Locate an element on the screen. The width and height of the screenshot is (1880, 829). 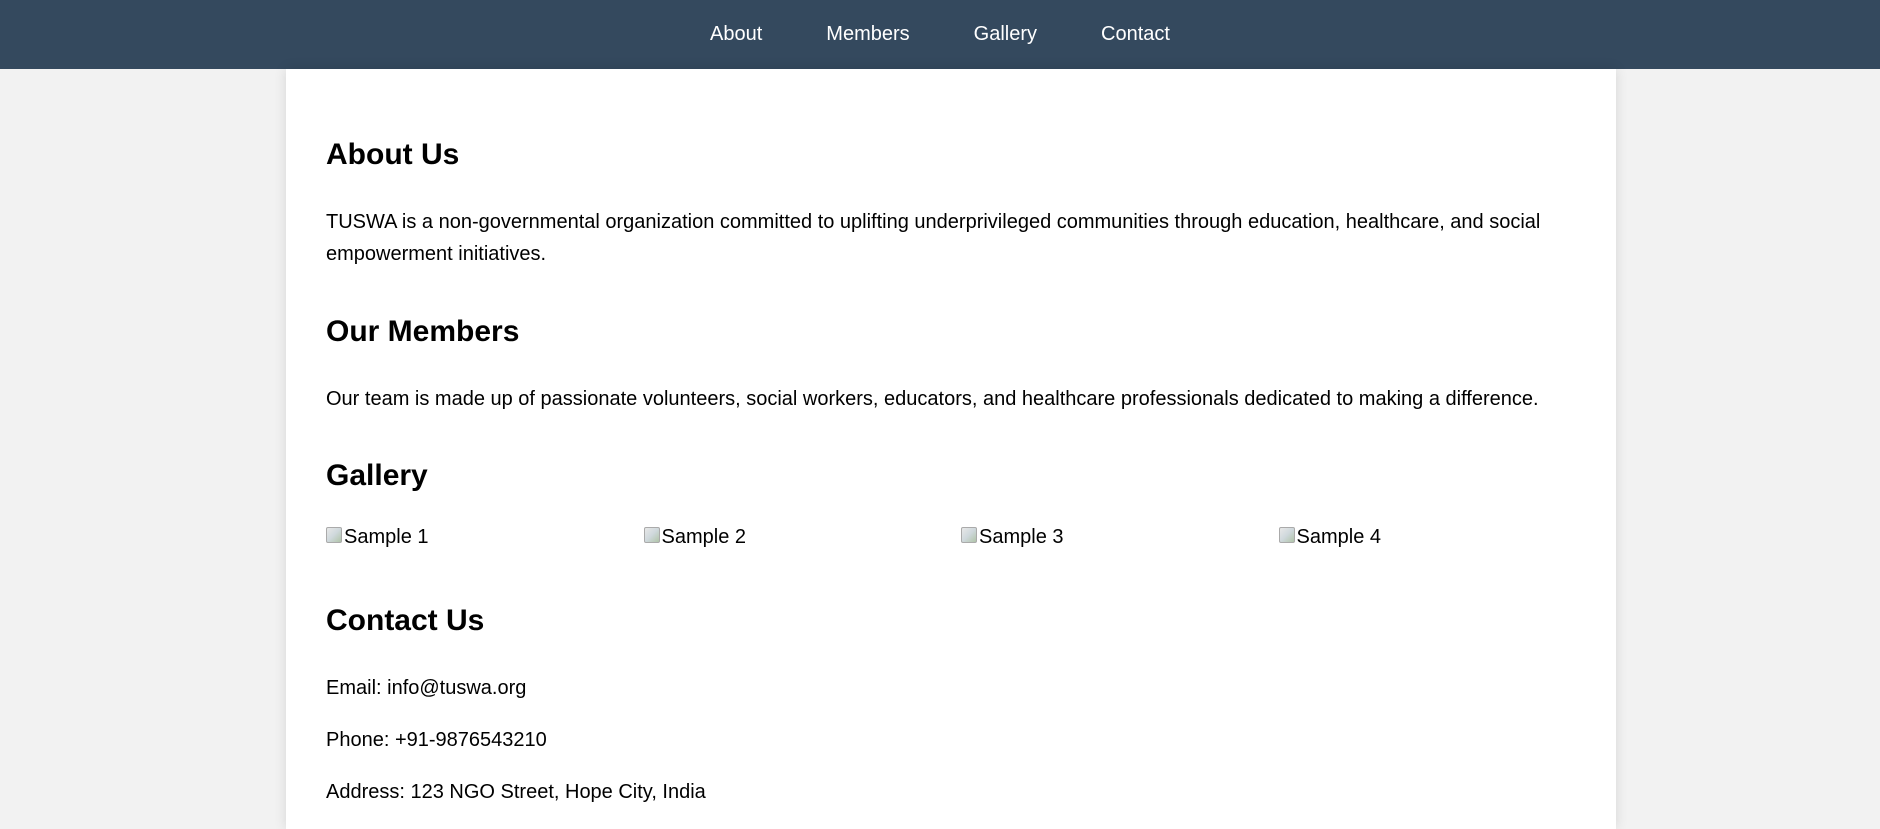
gallery-heading: Gallery is located at coordinates (377, 475).